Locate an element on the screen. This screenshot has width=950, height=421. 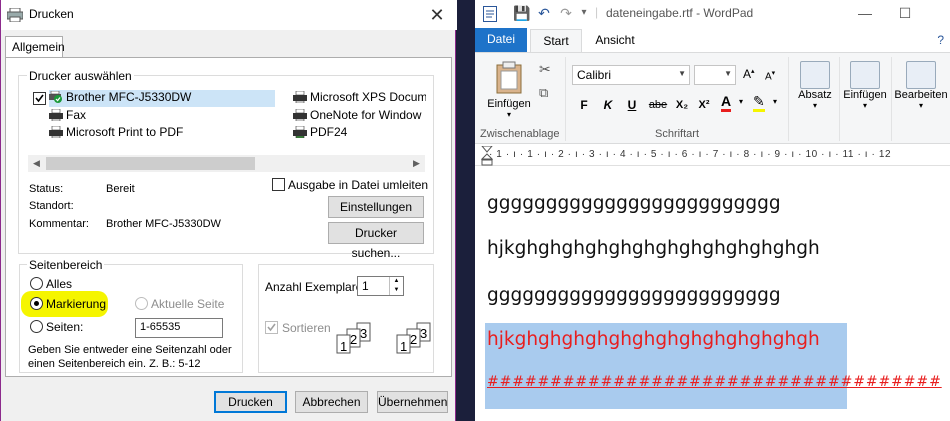
printer-item-brother: Brother MFC-J5330DW is located at coordinates (162, 98).